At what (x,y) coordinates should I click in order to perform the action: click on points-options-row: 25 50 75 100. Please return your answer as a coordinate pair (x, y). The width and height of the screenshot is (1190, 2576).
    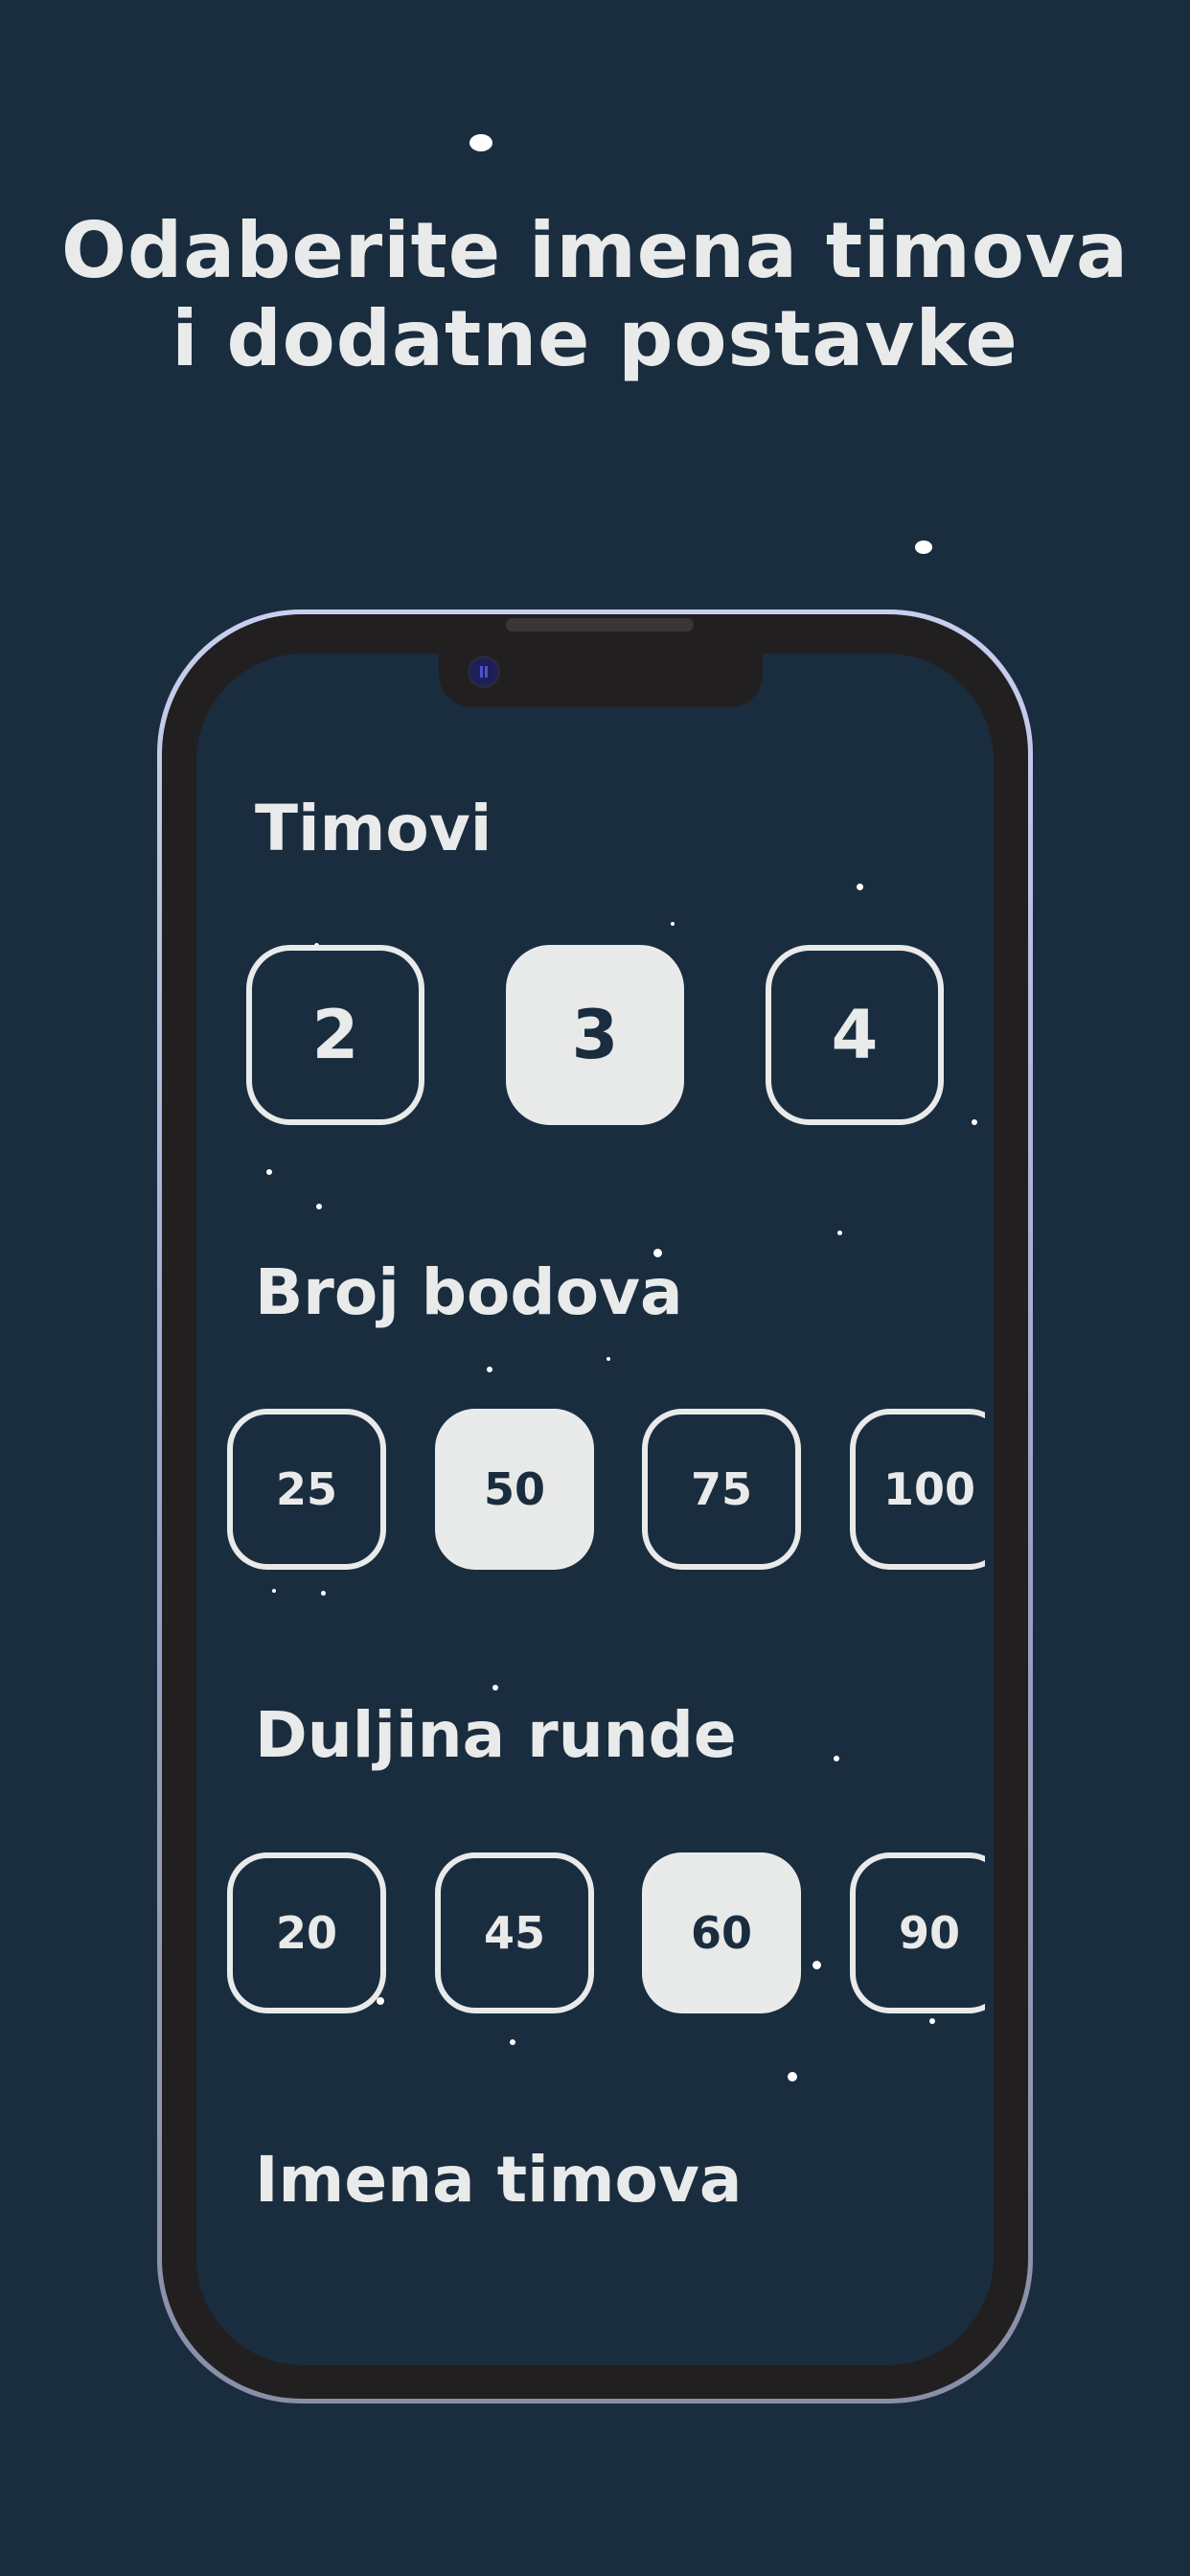
    Looking at the image, I should click on (589, 1490).